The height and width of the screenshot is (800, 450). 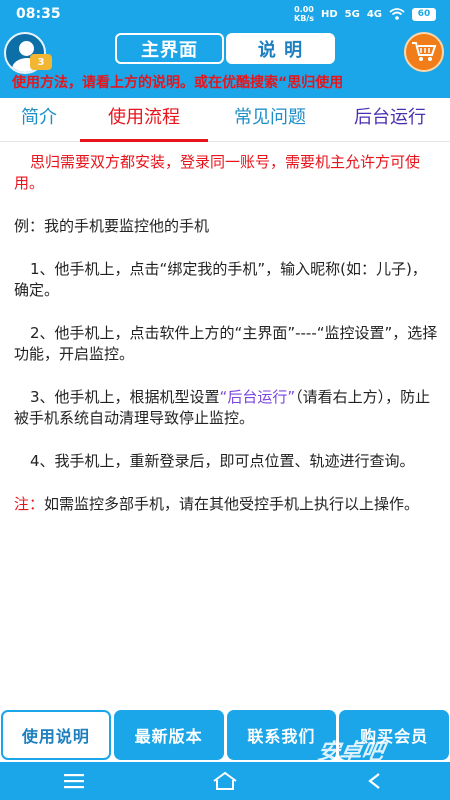 I want to click on system-nav-bar, so click(x=225, y=781).